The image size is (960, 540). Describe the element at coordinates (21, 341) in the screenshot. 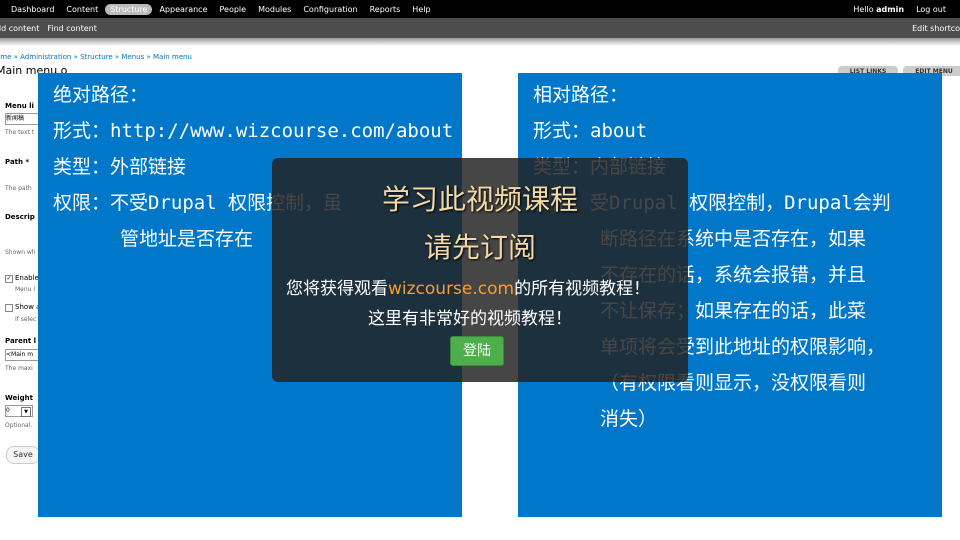

I see `parent-link-label: Parent l` at that location.